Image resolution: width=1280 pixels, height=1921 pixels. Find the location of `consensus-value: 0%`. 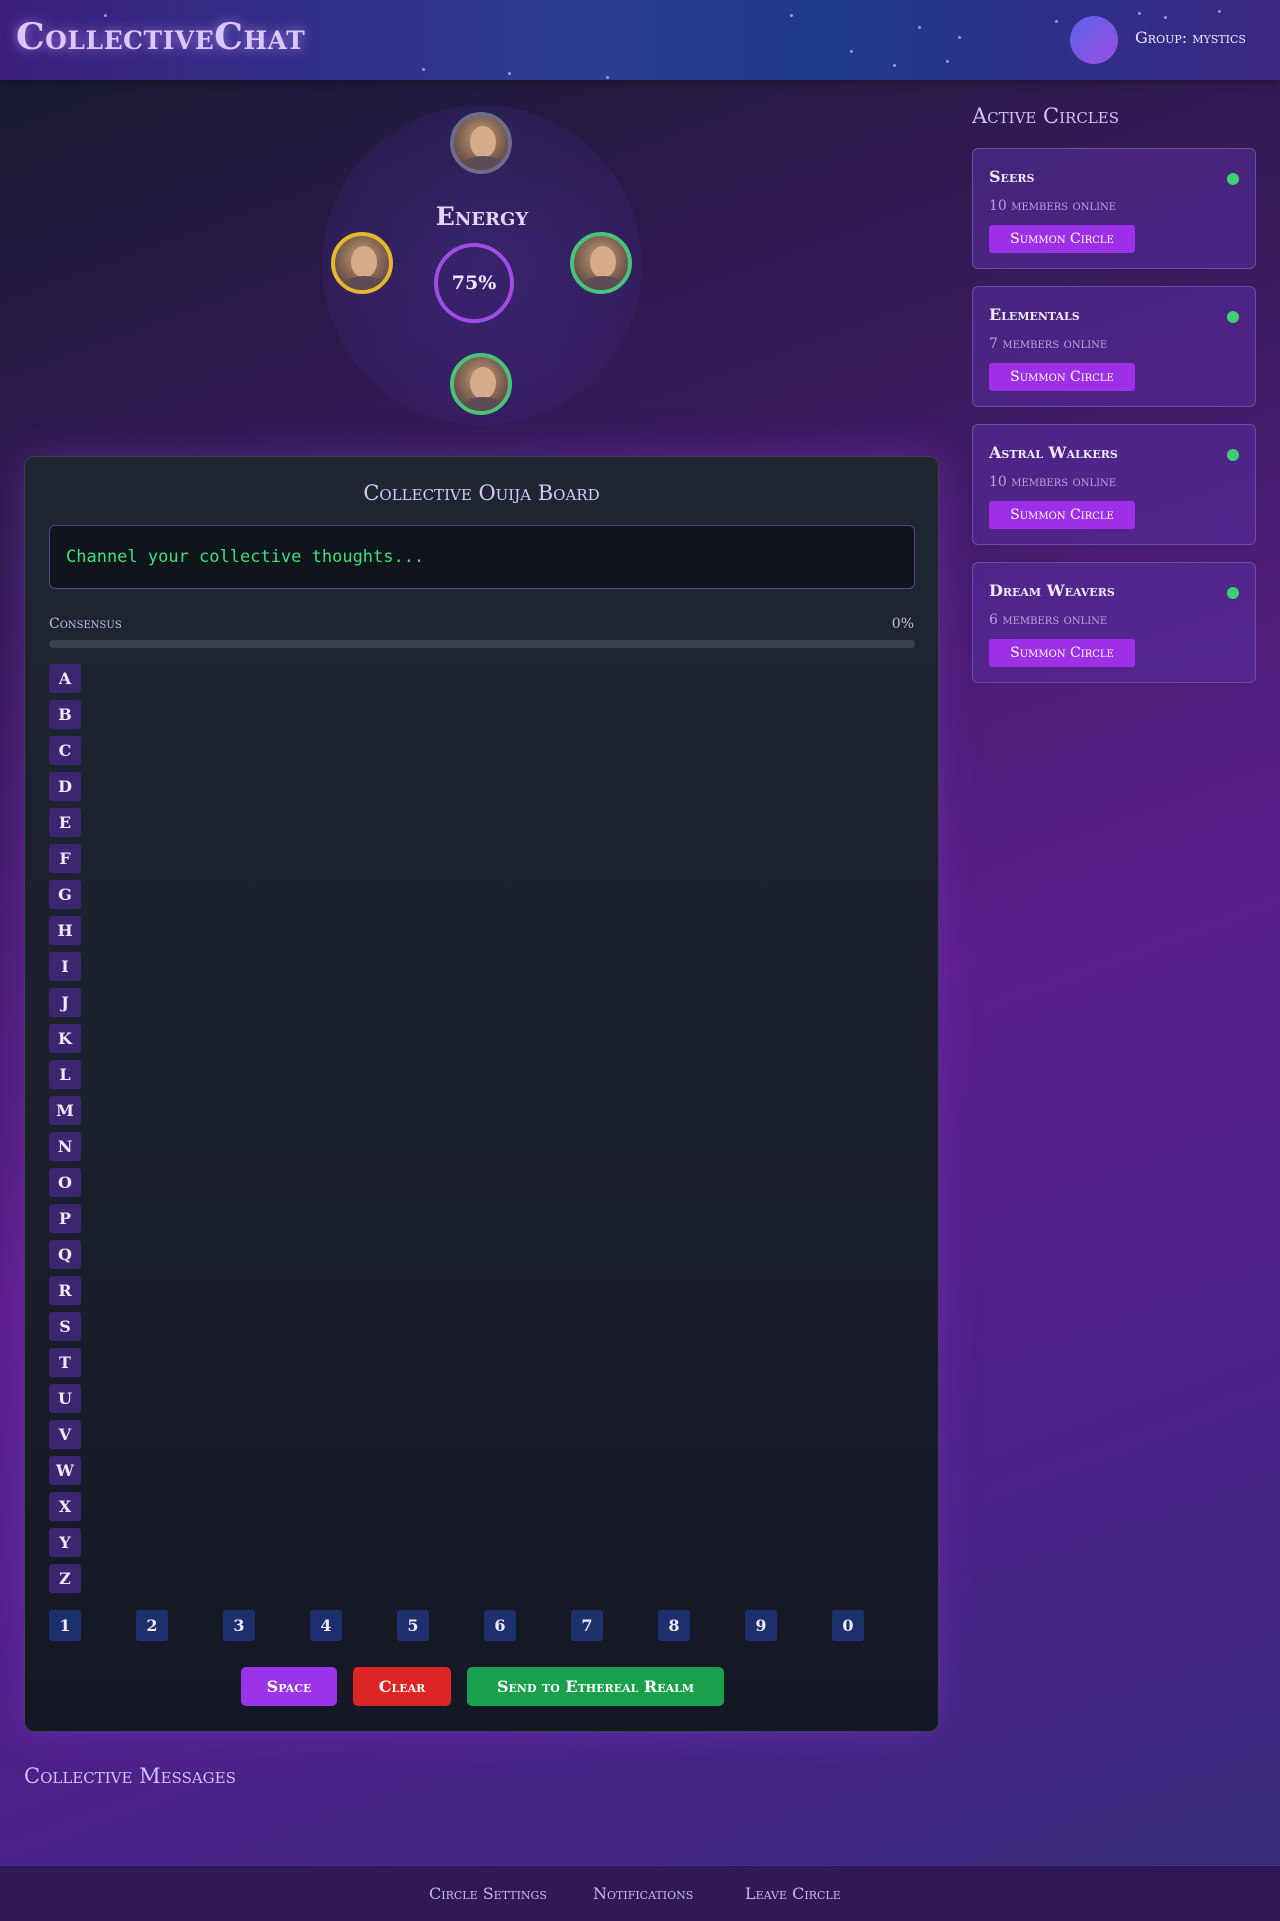

consensus-value: 0% is located at coordinates (902, 624).